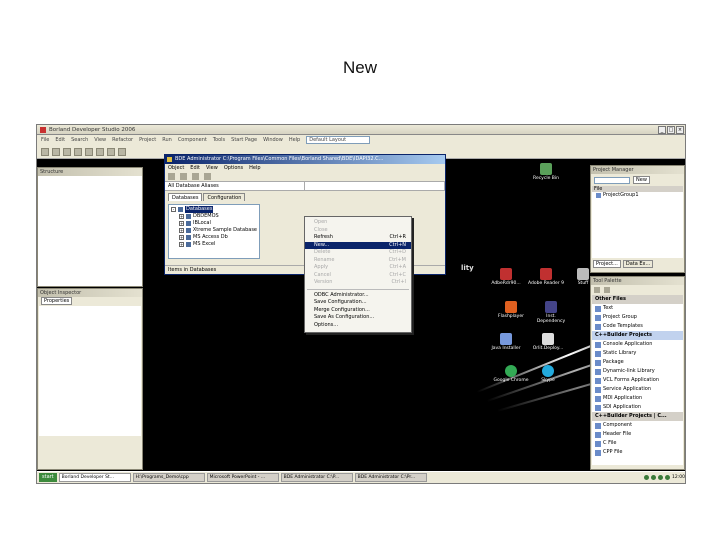  Describe the element at coordinates (171, 176) in the screenshot. I see `back-icon` at that location.